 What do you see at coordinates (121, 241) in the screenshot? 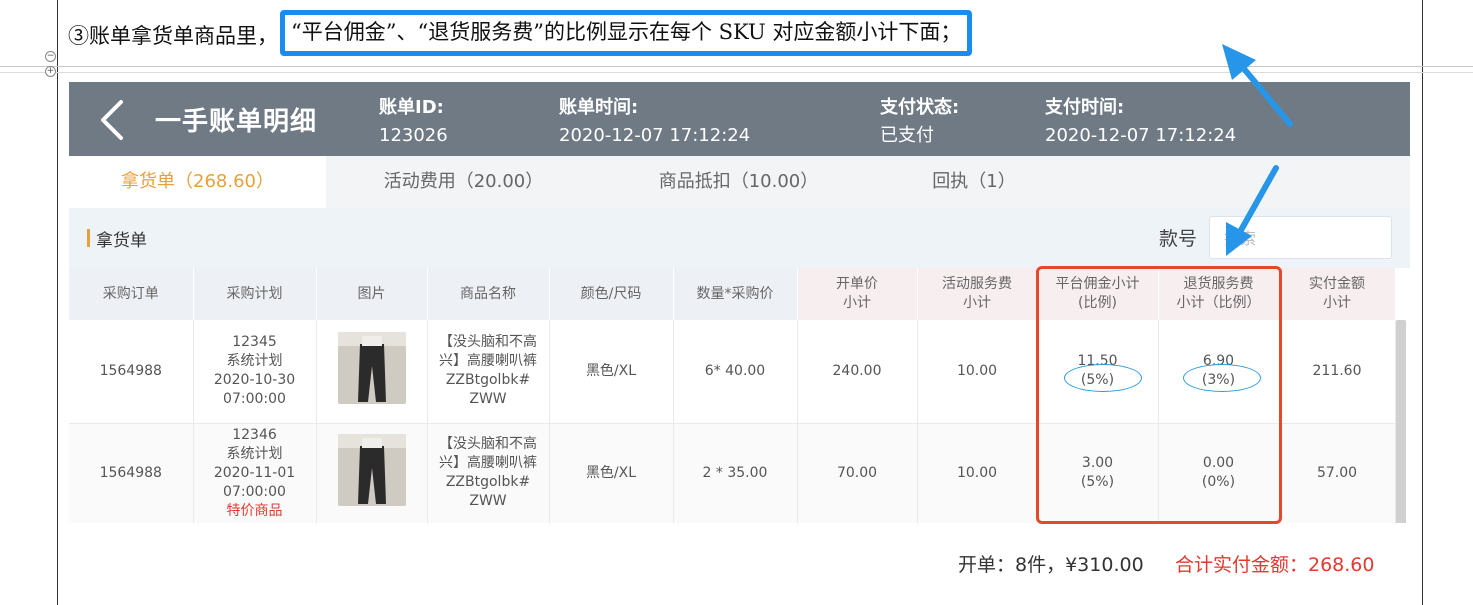
I see `section-title: 拿货单` at bounding box center [121, 241].